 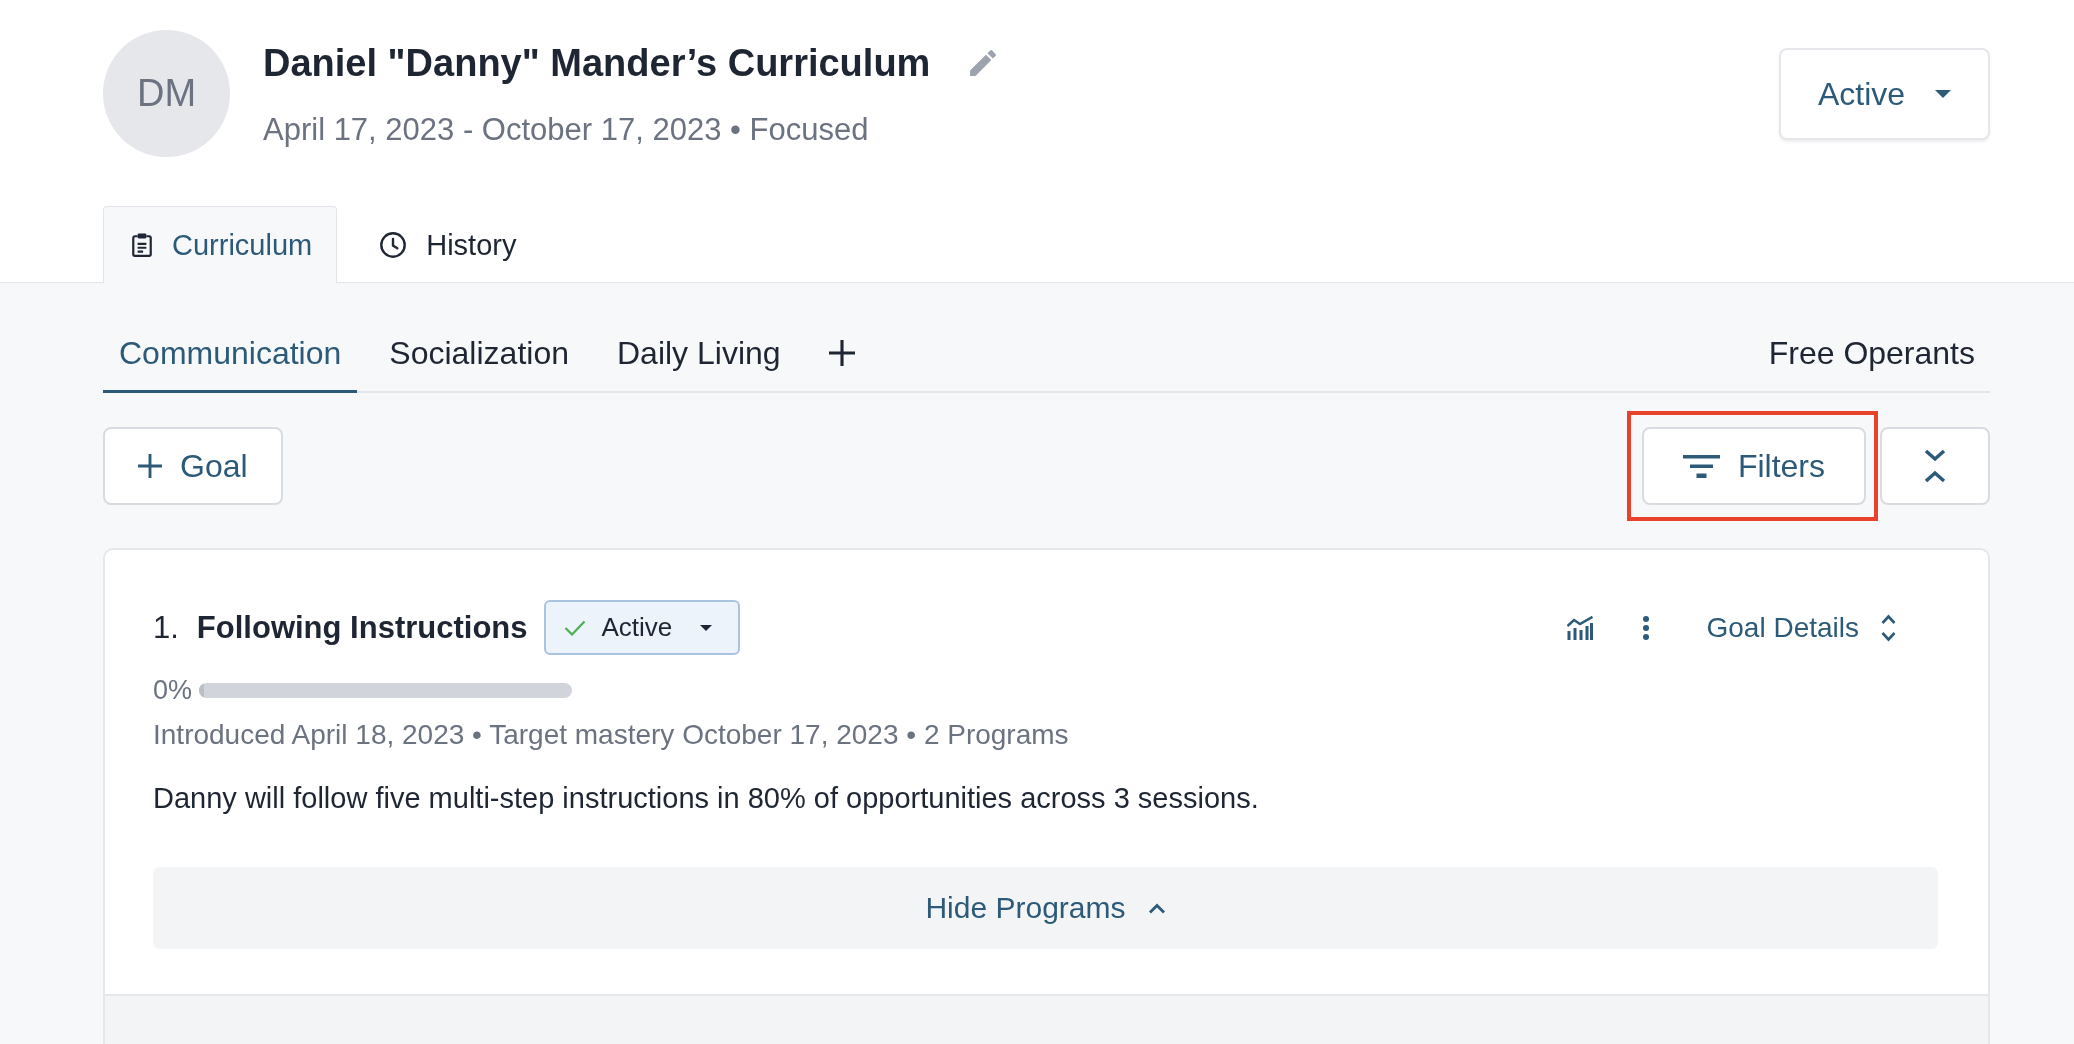 I want to click on collapse-icon, so click(x=1935, y=466).